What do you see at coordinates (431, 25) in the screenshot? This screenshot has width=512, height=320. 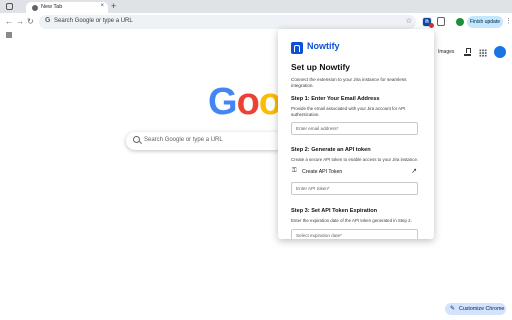 I see `extension-badge` at bounding box center [431, 25].